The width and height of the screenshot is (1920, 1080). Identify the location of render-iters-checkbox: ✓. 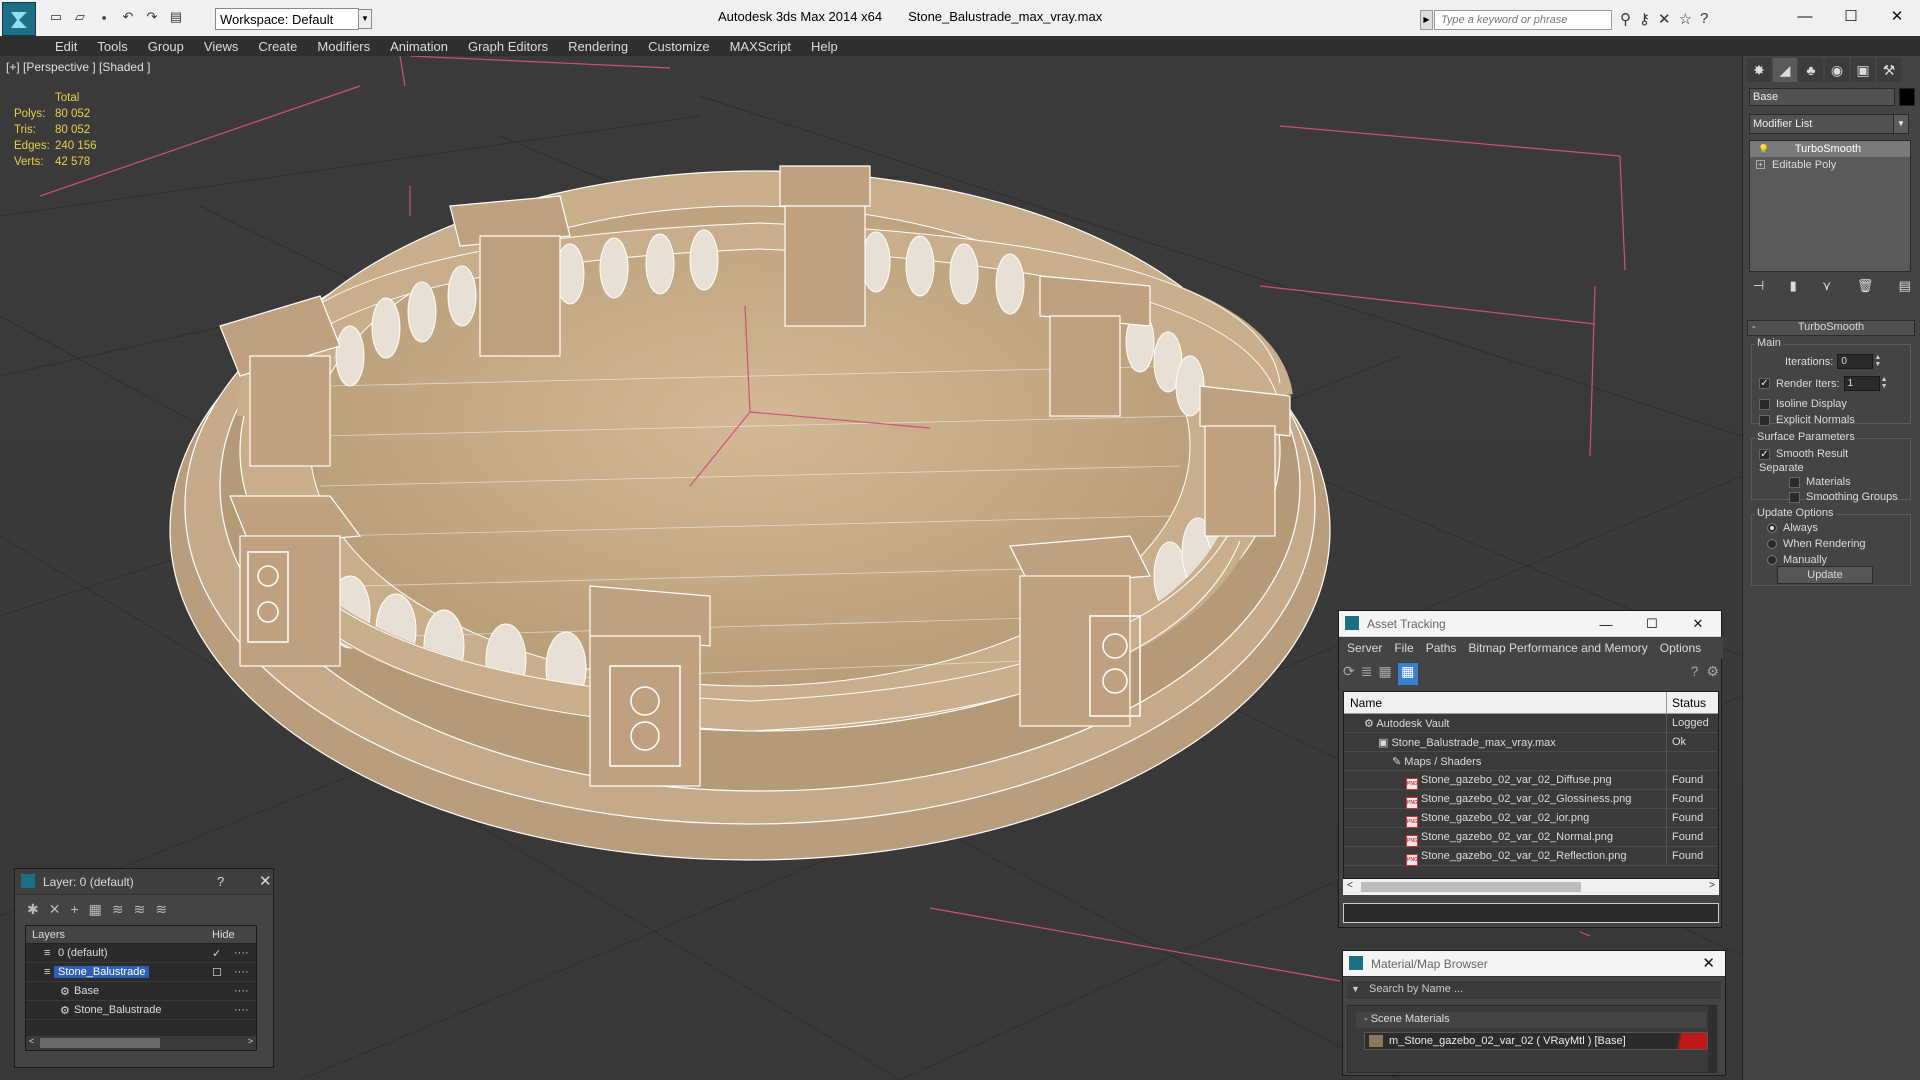
(1764, 383).